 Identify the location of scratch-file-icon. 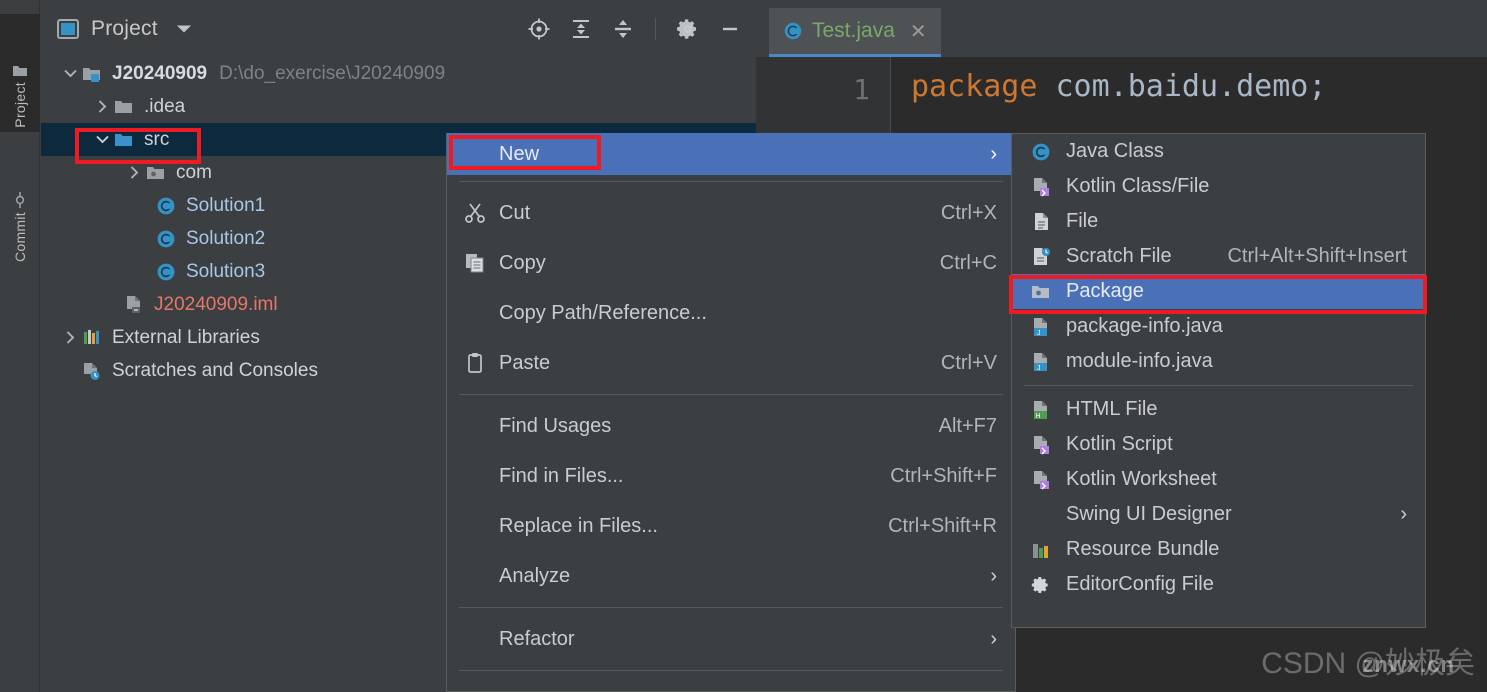
(1041, 257).